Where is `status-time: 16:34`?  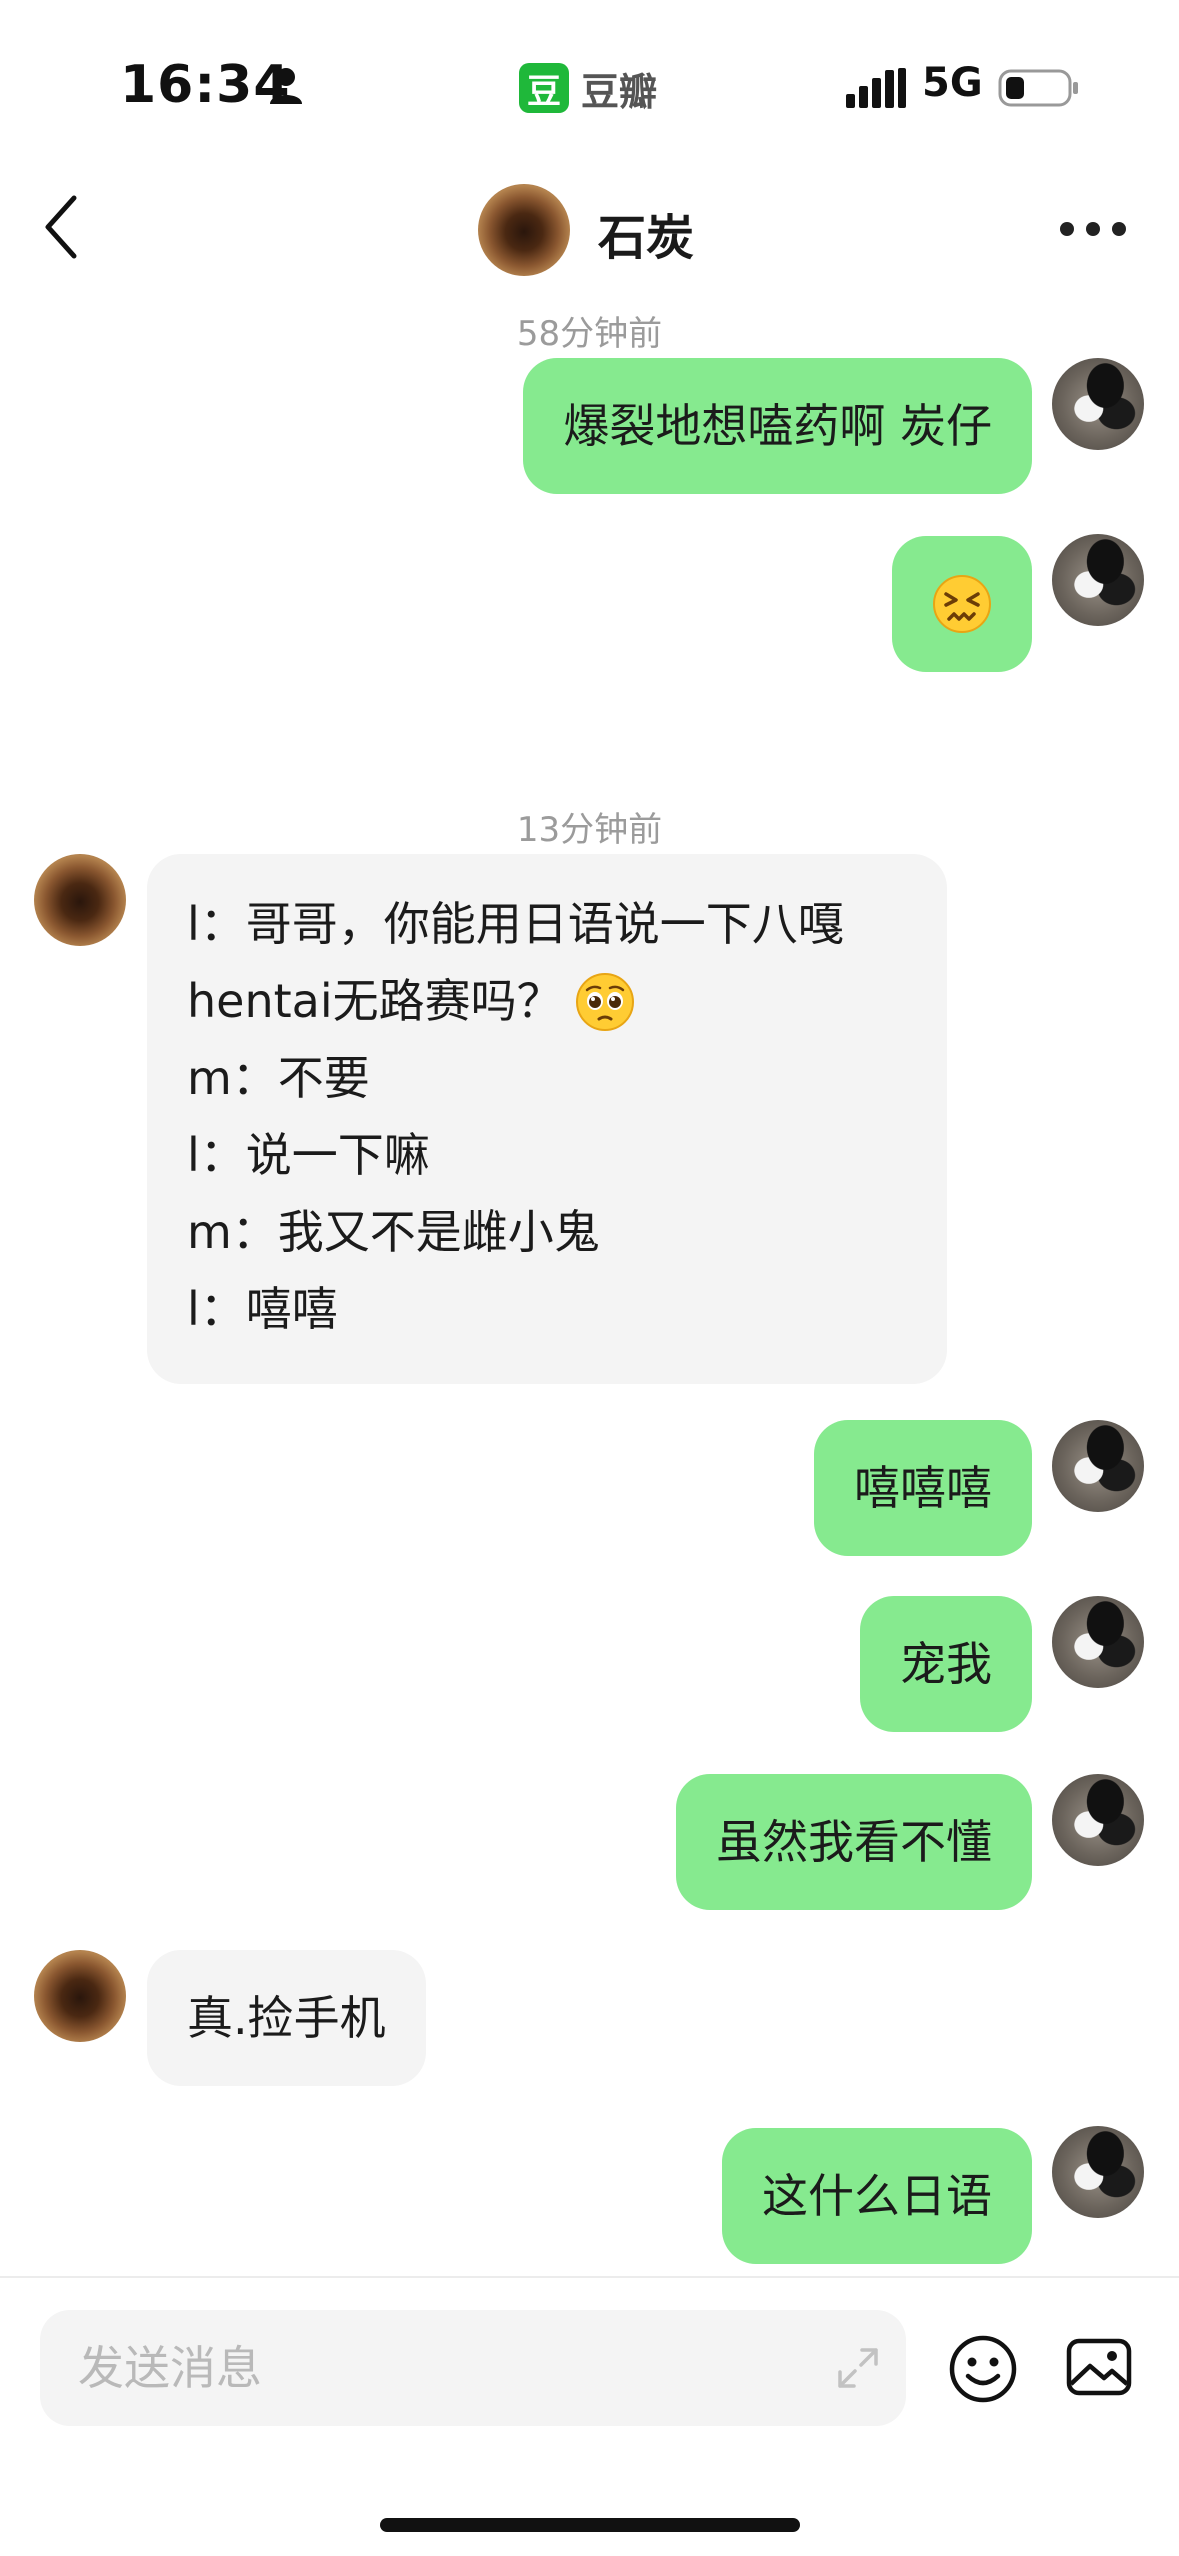 status-time: 16:34 is located at coordinates (205, 85).